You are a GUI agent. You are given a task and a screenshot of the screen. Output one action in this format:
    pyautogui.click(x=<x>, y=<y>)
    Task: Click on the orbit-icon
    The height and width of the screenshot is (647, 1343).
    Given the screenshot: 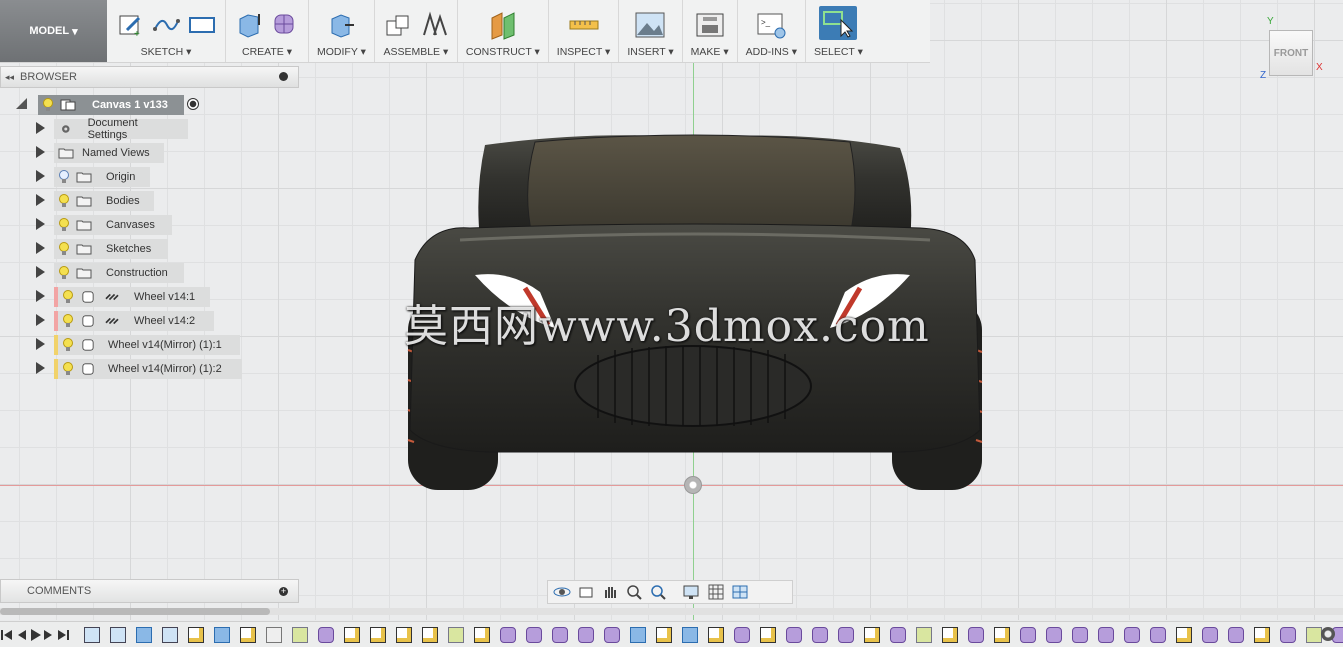 What is the action you would take?
    pyautogui.click(x=562, y=592)
    